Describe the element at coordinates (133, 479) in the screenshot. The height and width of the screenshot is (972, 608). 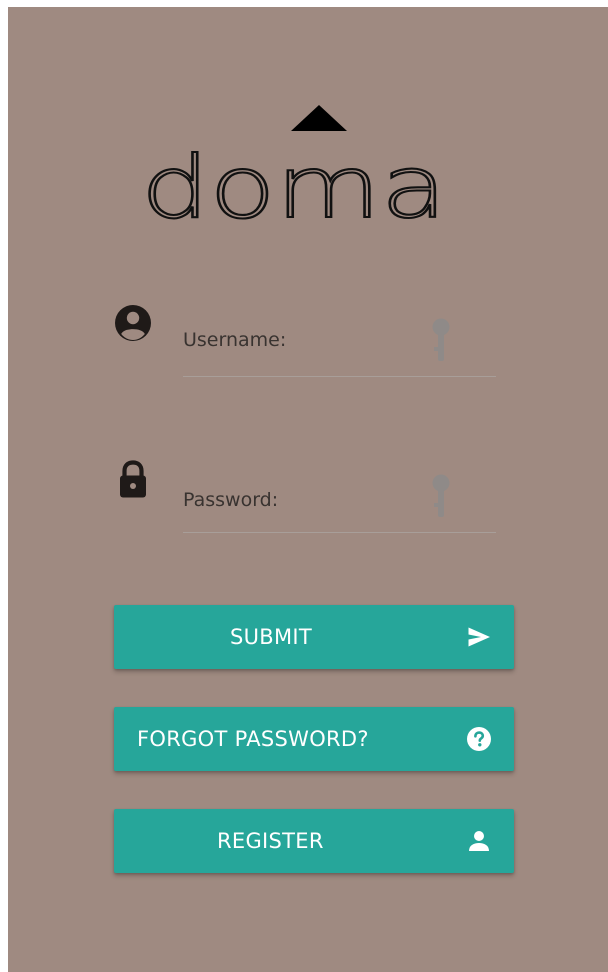
I see `lock-icon` at that location.